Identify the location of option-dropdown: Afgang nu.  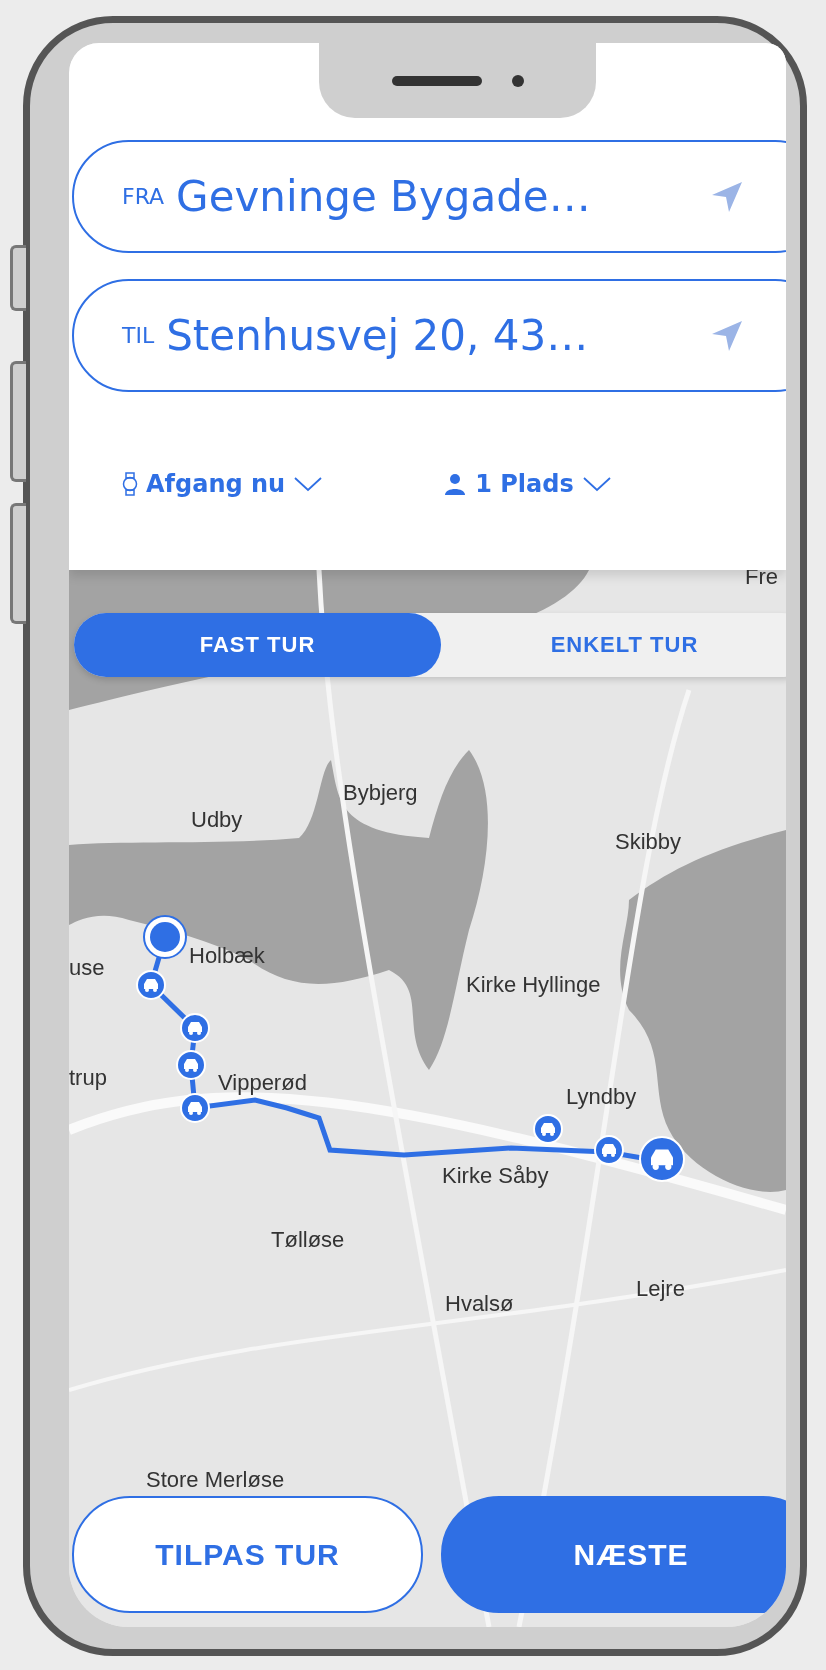
(223, 484).